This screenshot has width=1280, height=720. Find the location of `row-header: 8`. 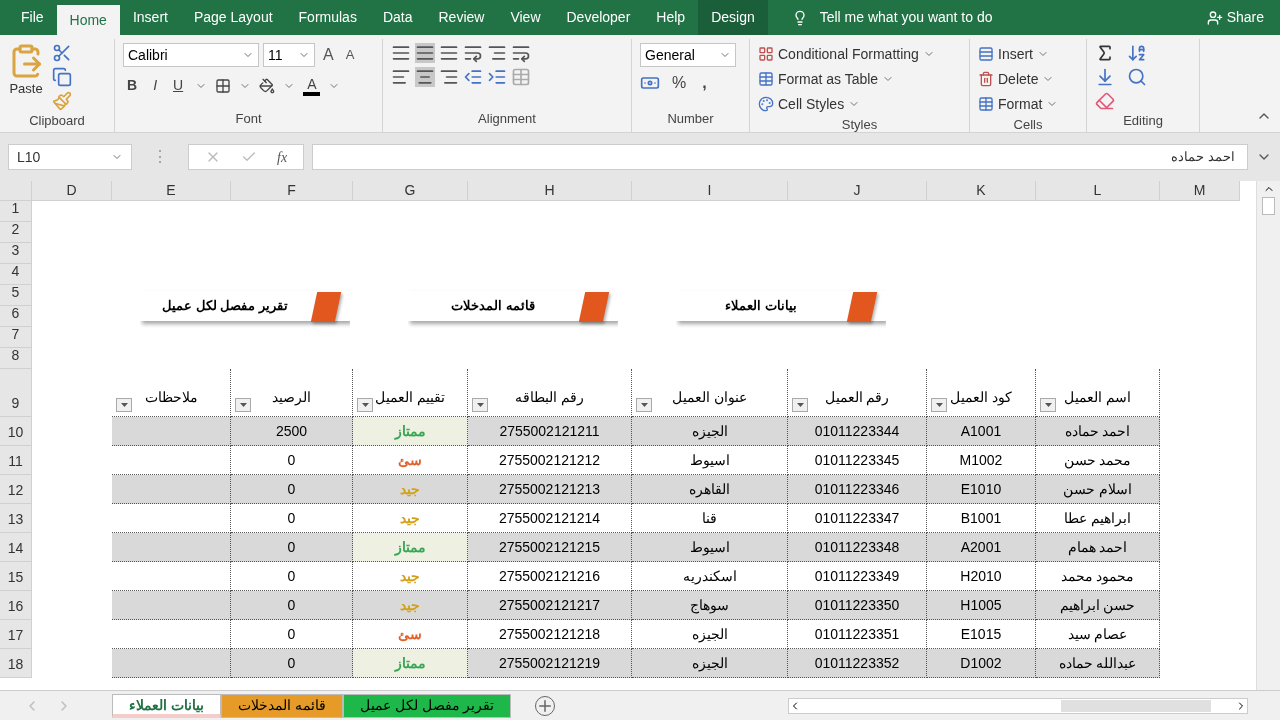

row-header: 8 is located at coordinates (16, 358).